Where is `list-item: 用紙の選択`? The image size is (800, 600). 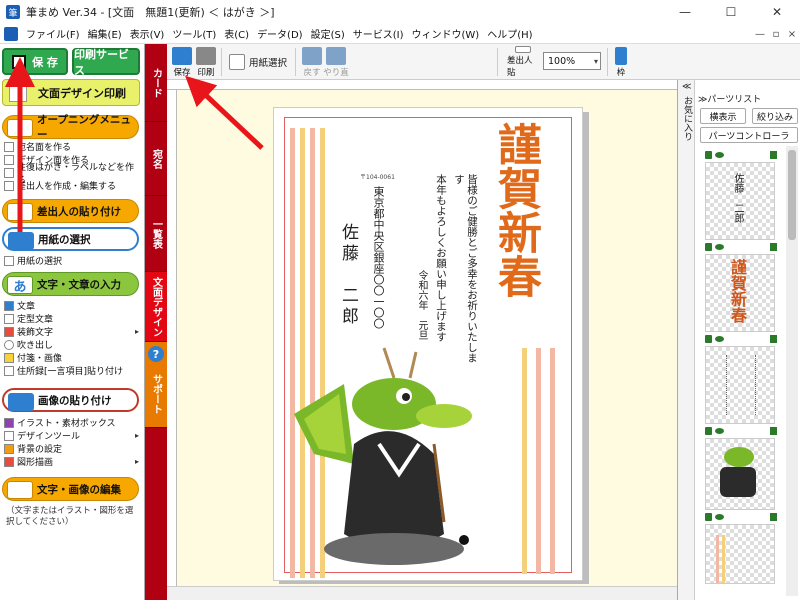
list-item: 用紙の選択 is located at coordinates (73, 260).